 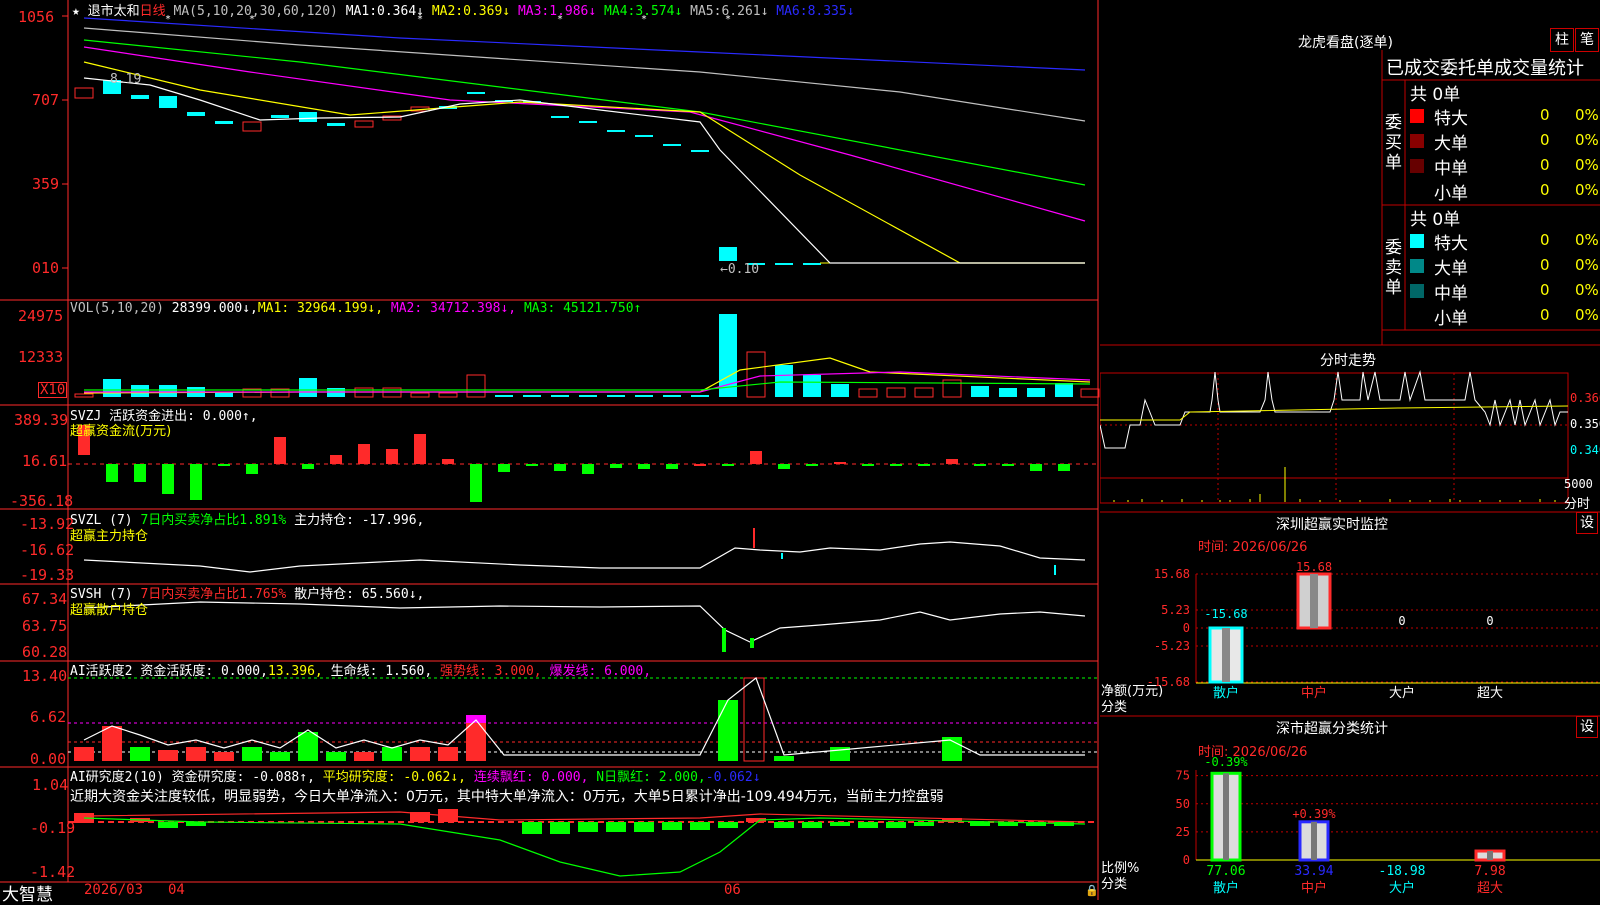 I want to click on sell-total: 共 0单, so click(x=1435, y=220).